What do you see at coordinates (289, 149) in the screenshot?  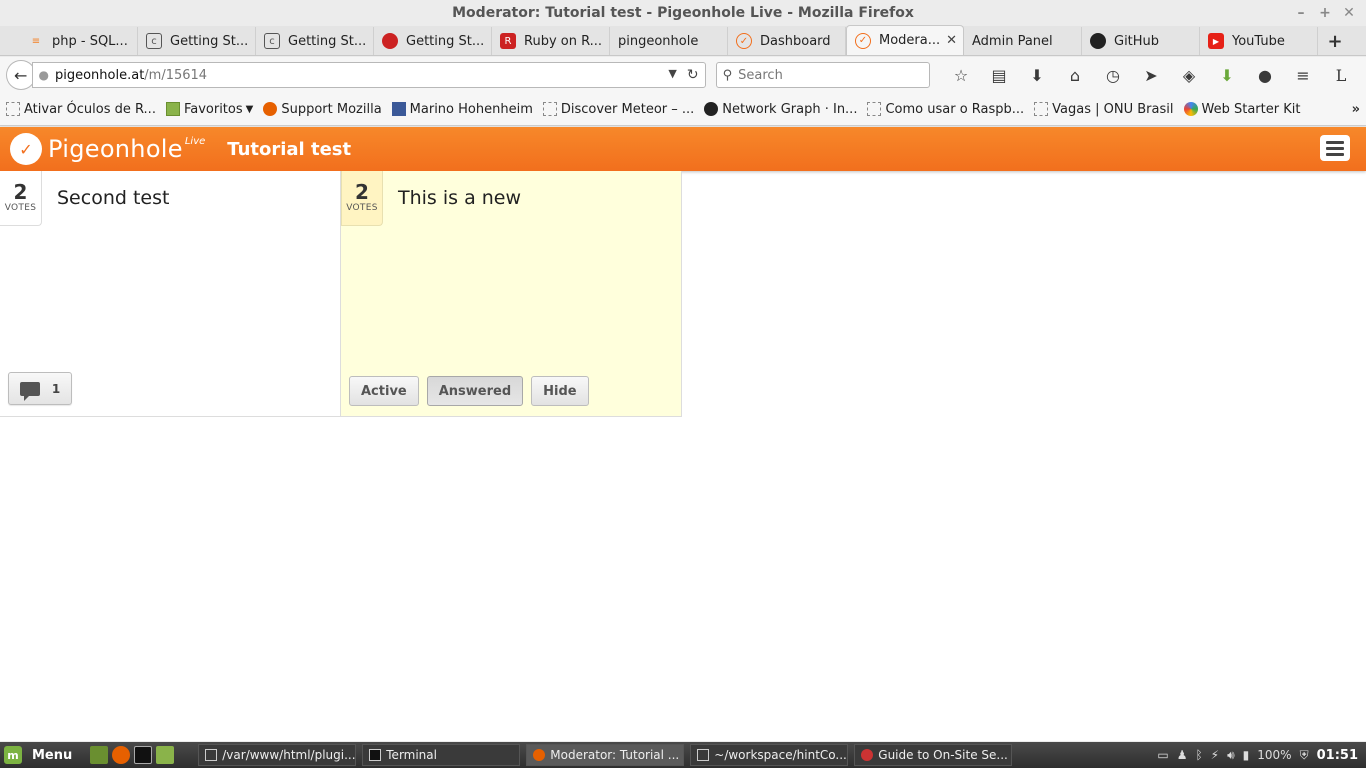 I see `event-title: Tutorial test` at bounding box center [289, 149].